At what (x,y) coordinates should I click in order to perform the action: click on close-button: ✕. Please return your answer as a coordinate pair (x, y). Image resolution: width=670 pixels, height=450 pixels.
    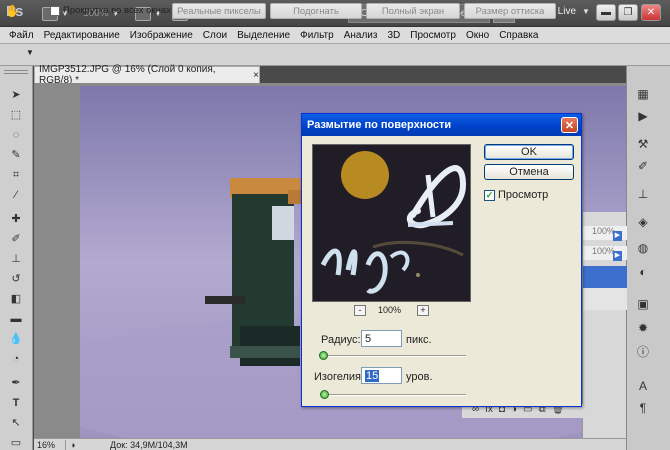
    Looking at the image, I should click on (651, 12).